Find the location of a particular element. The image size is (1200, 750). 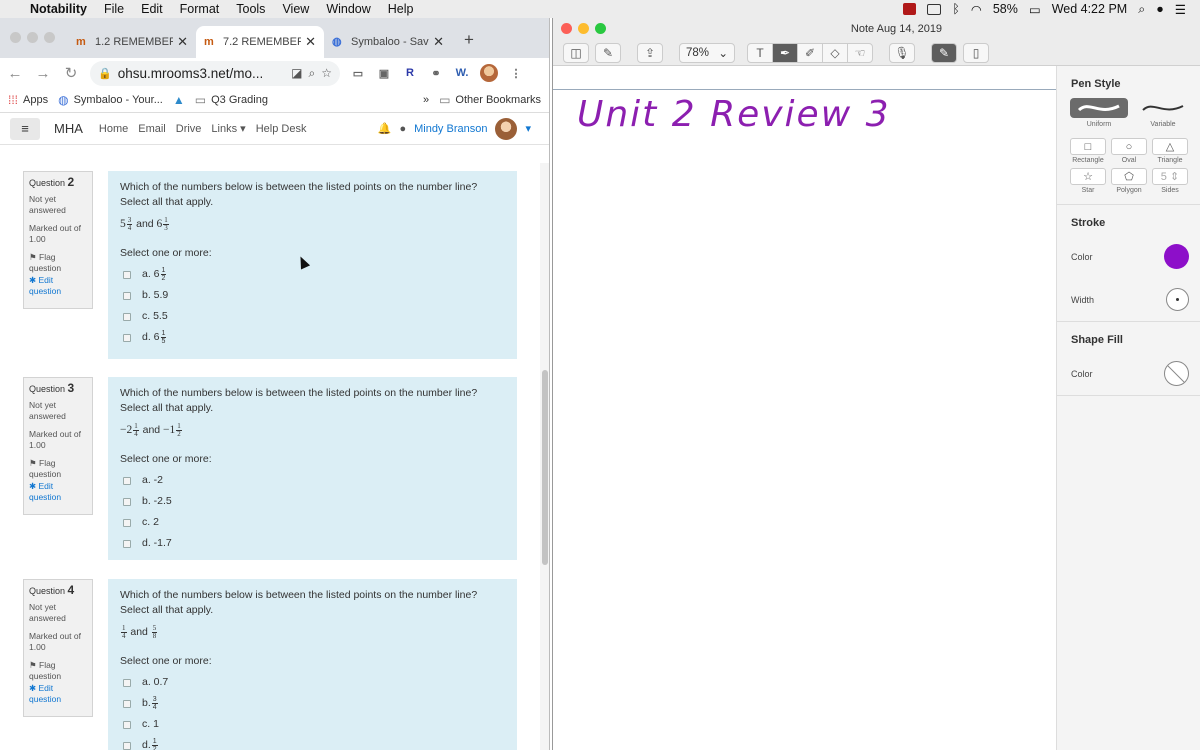

shape-polygon: ⬠ Polygon is located at coordinates (1129, 181).